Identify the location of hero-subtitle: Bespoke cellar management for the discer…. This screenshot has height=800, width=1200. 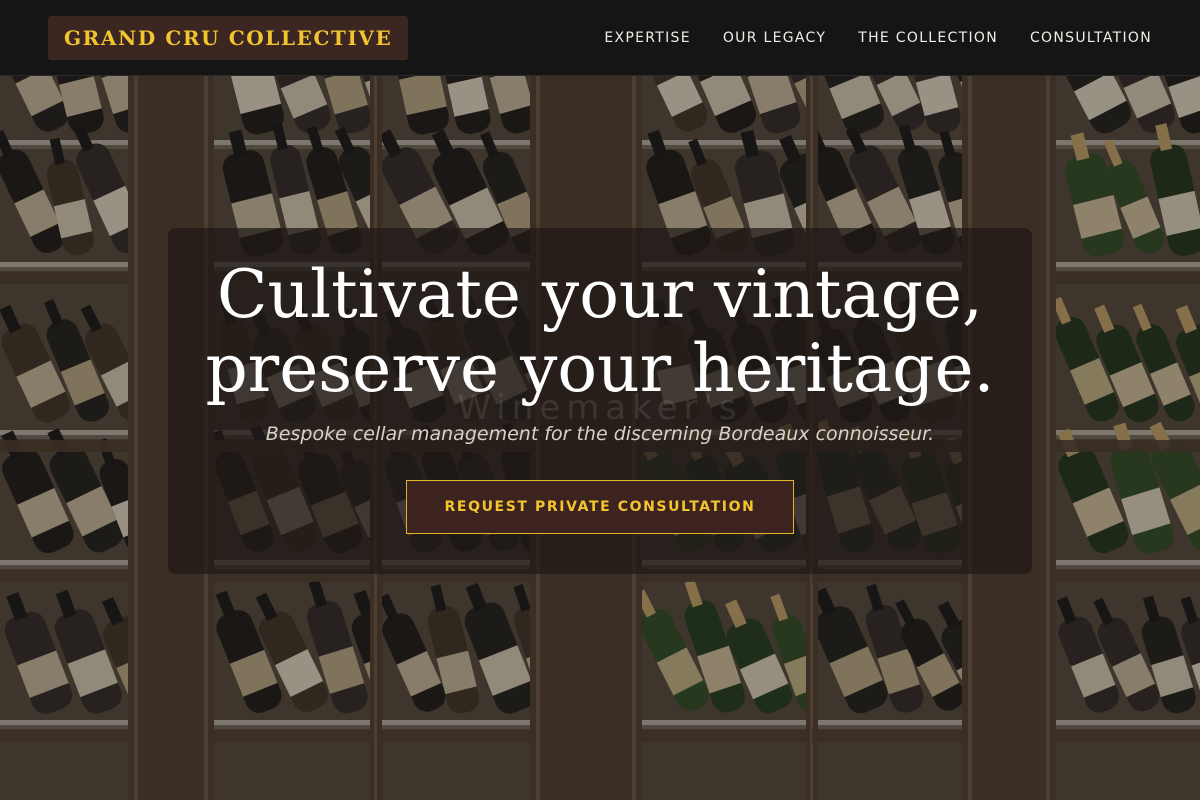
(600, 434).